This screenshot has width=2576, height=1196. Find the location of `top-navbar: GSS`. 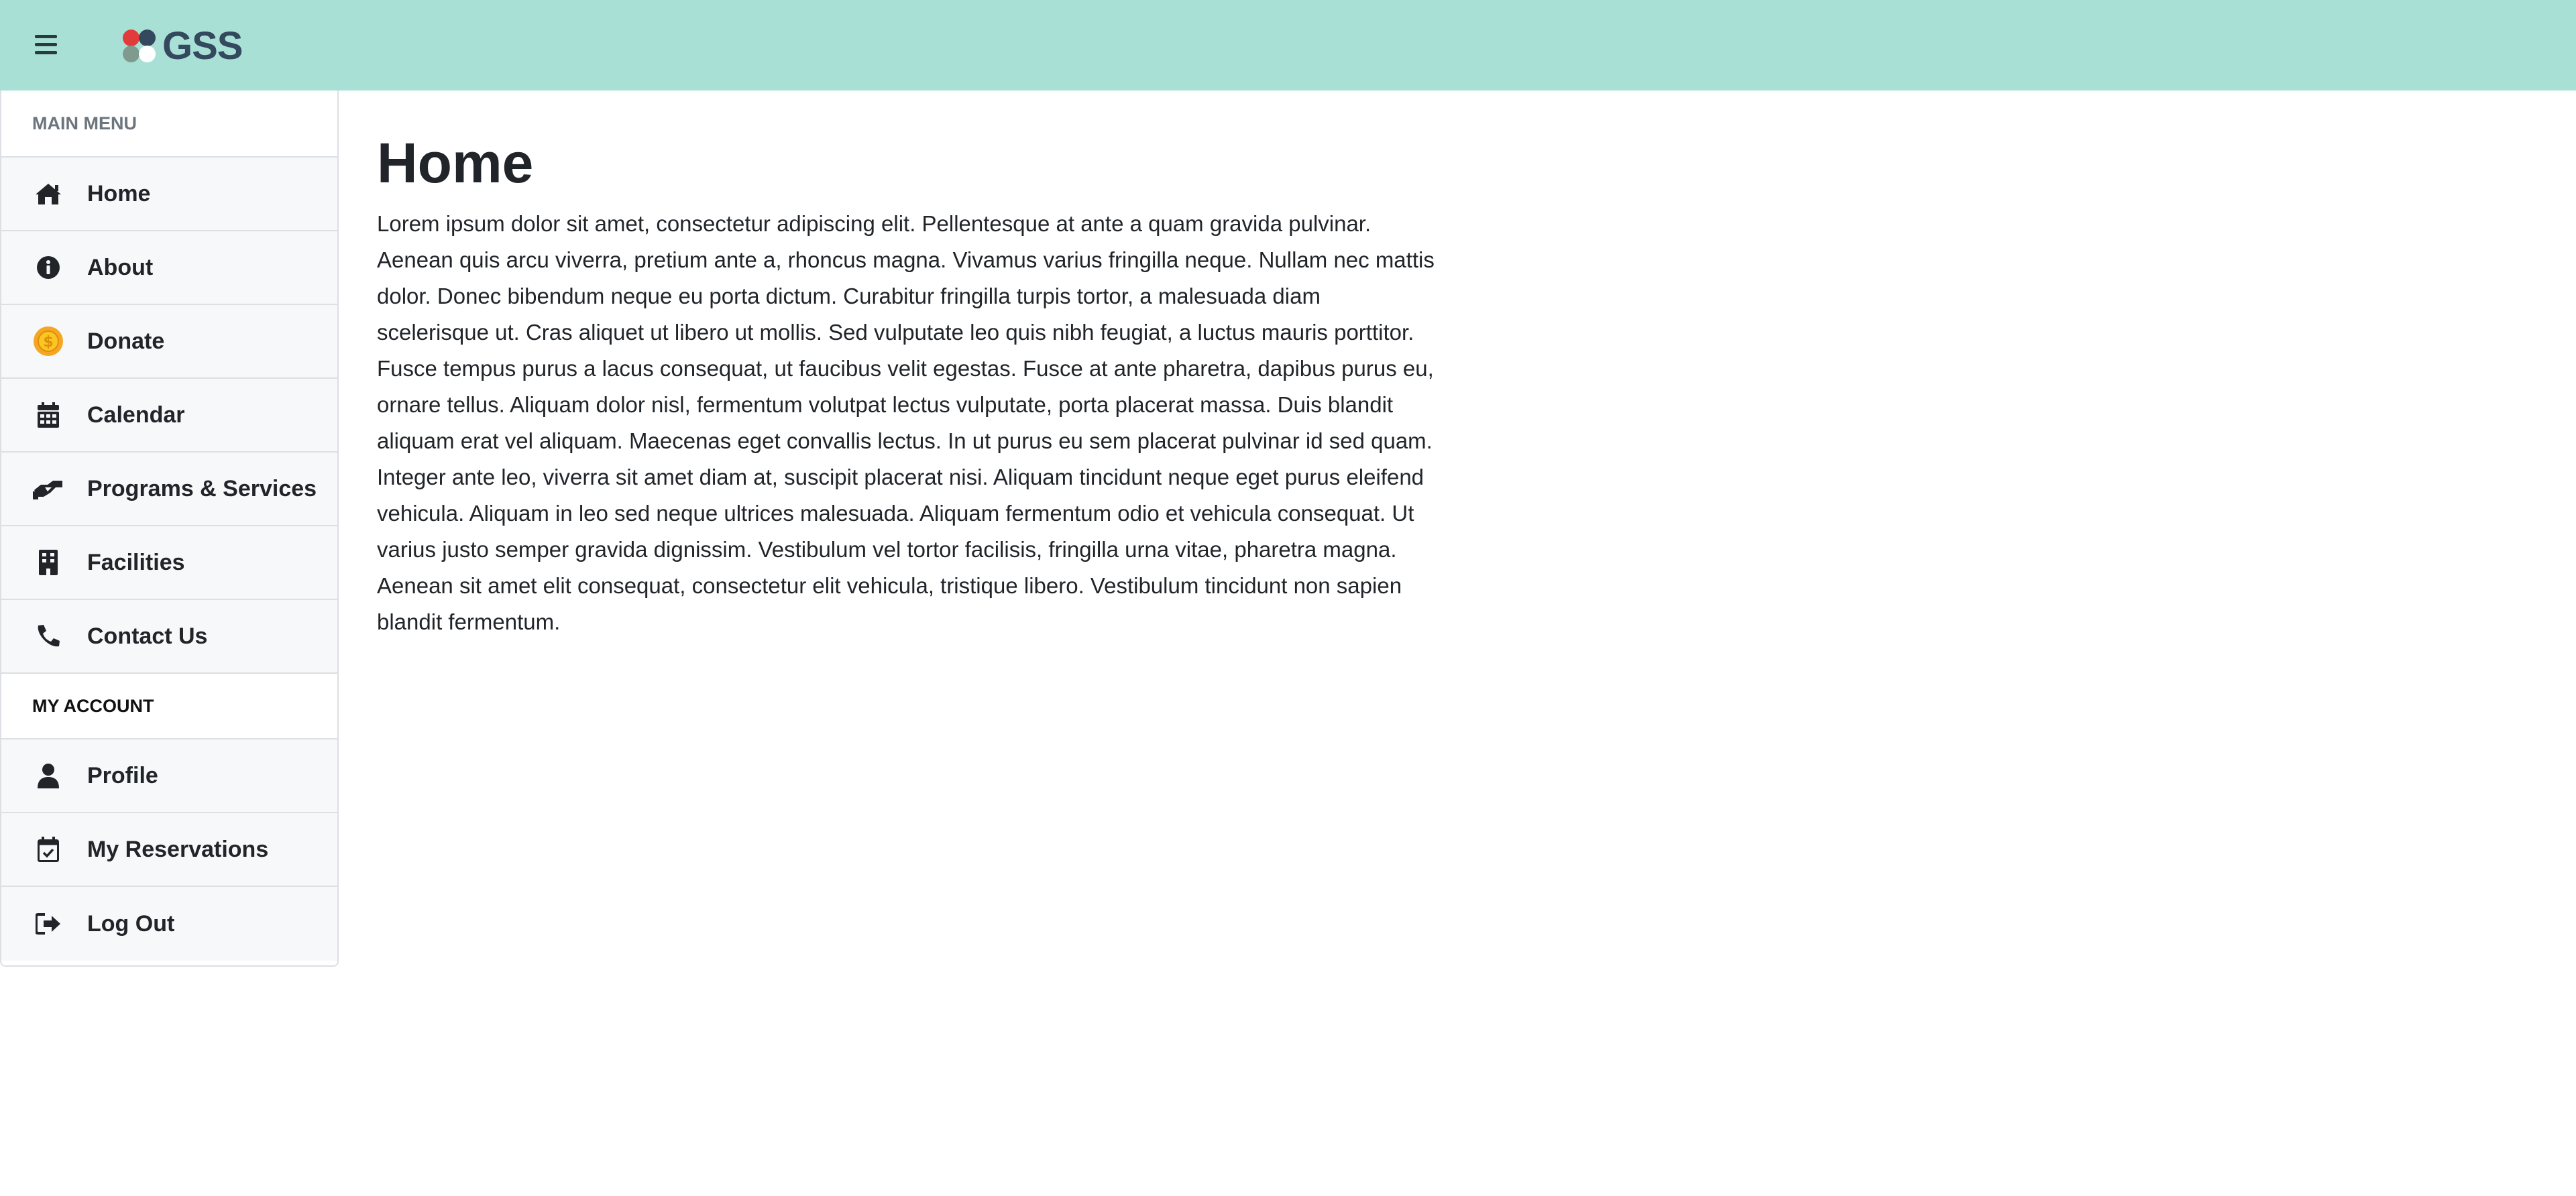

top-navbar: GSS is located at coordinates (1288, 45).